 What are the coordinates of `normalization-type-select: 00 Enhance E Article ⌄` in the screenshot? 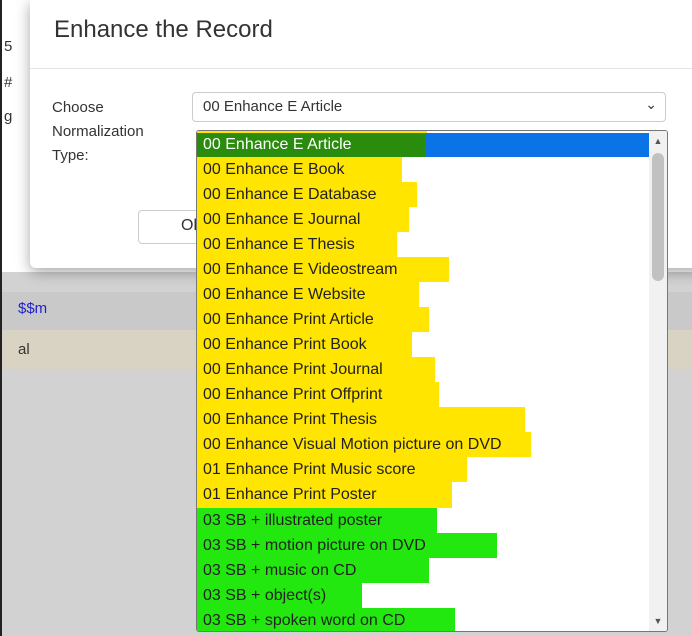 It's located at (429, 107).